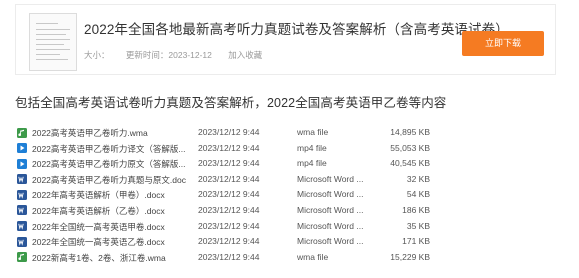  What do you see at coordinates (416, 241) in the screenshot?
I see `file-size: 171 KB` at bounding box center [416, 241].